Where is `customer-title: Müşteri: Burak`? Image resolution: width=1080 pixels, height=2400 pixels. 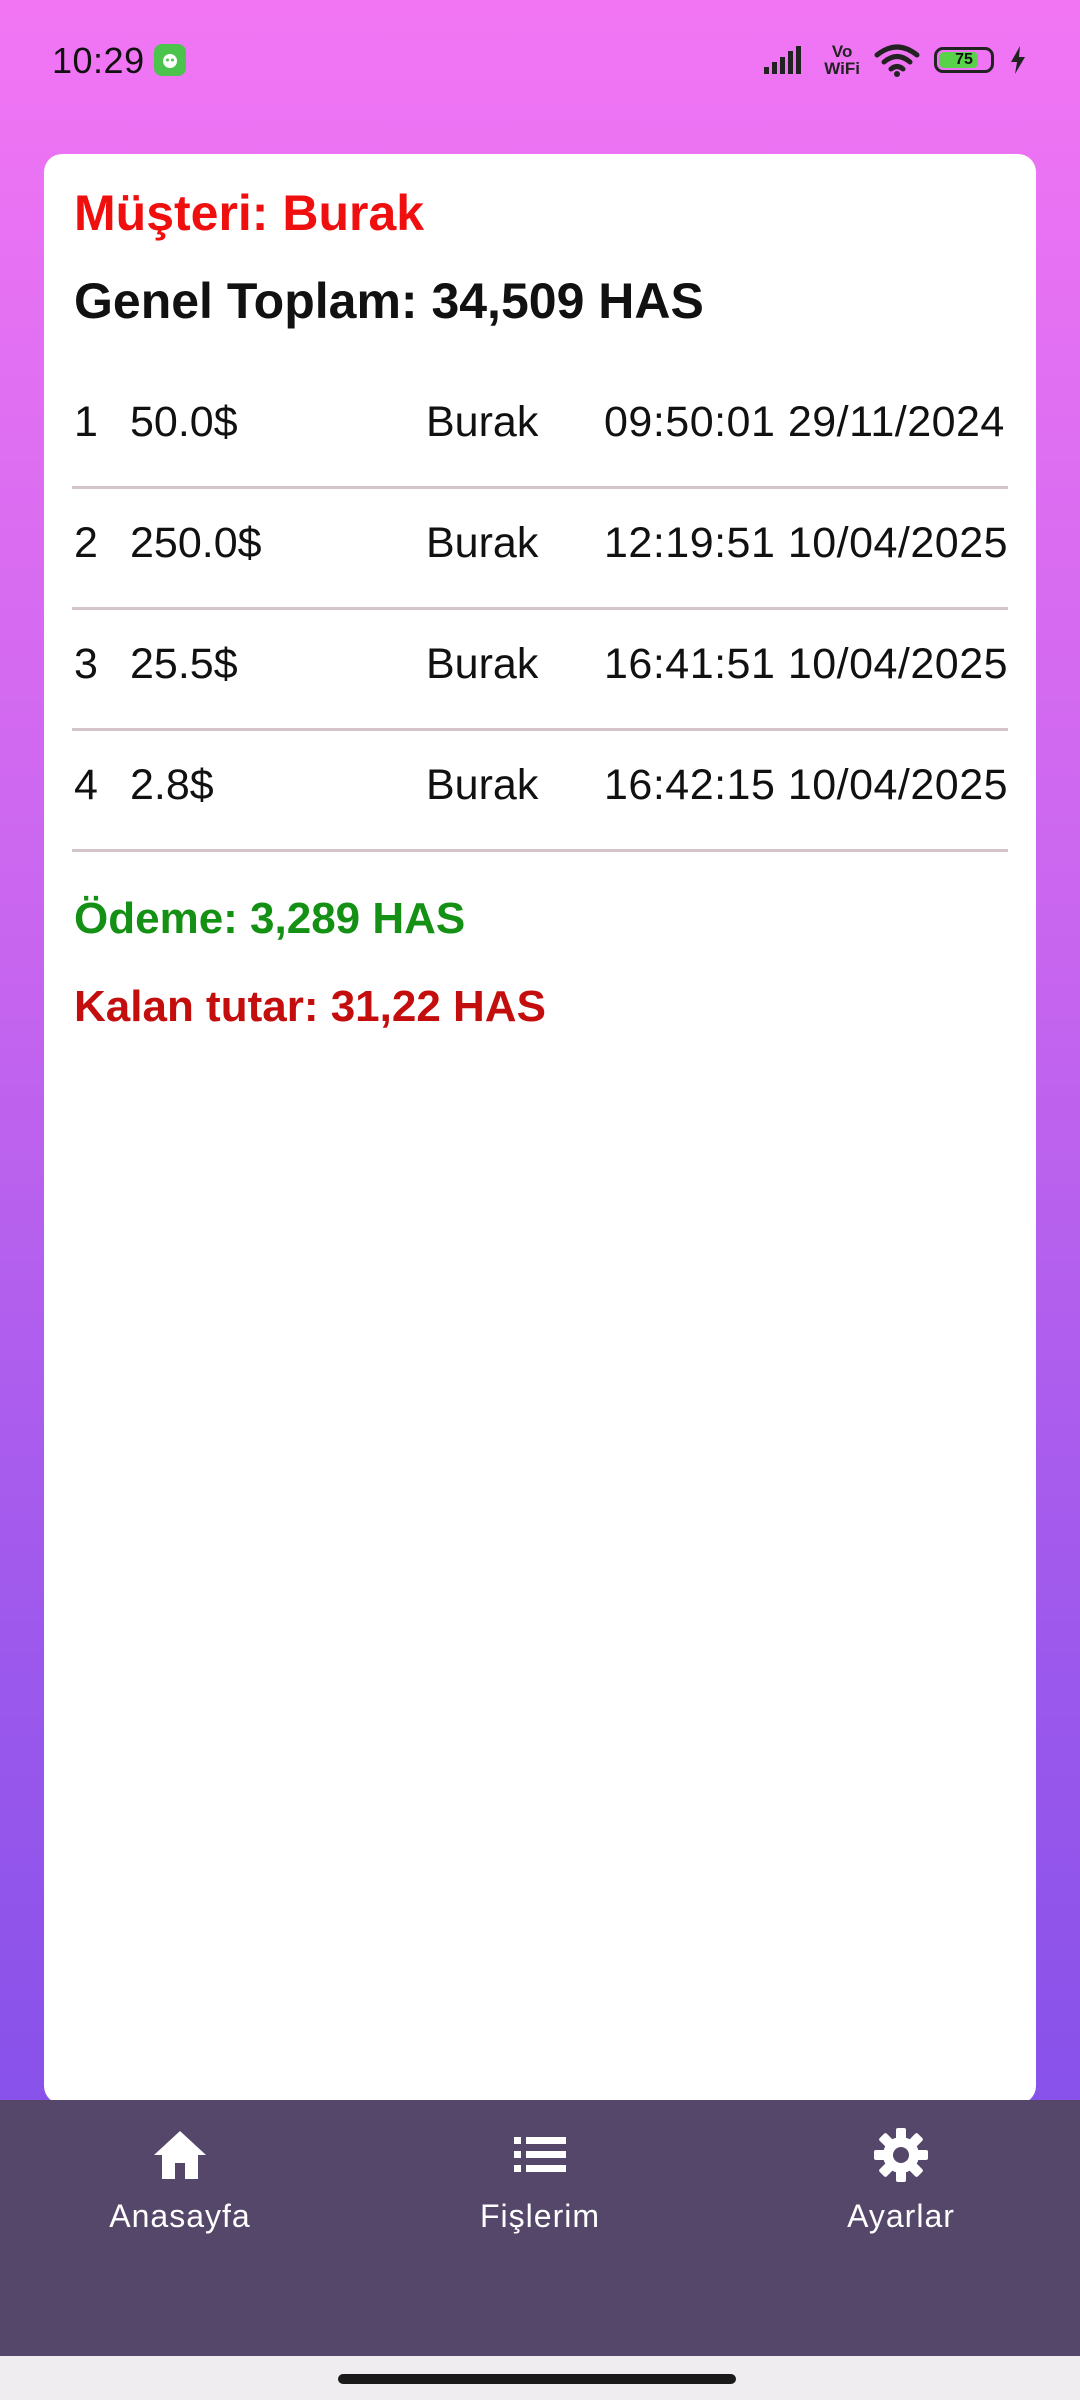 customer-title: Müşteri: Burak is located at coordinates (249, 213).